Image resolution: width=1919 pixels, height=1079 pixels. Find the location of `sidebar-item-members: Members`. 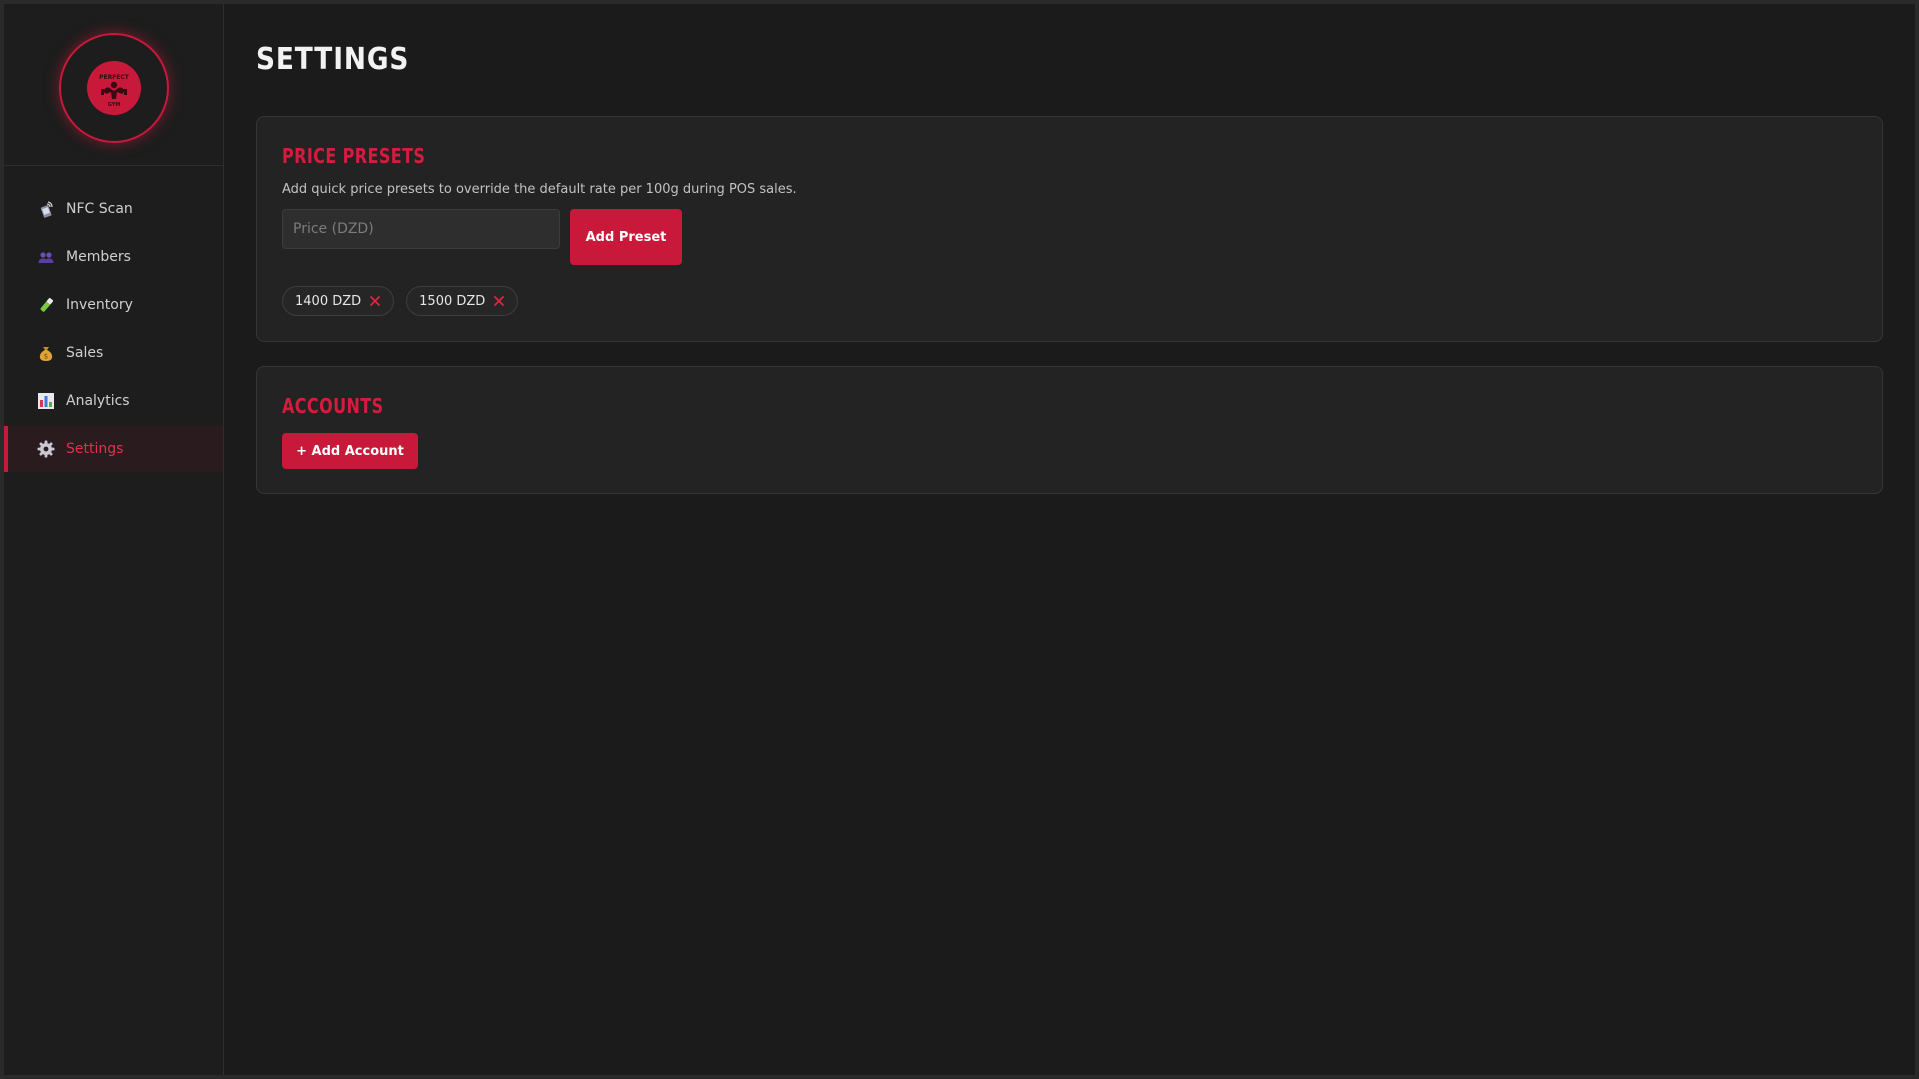

sidebar-item-members: Members is located at coordinates (113, 257).